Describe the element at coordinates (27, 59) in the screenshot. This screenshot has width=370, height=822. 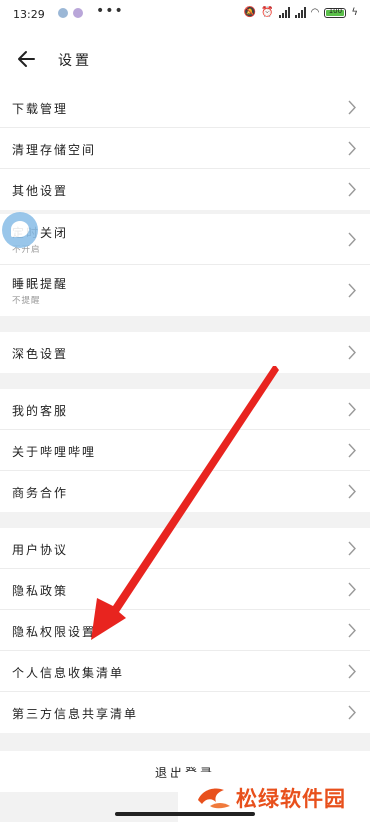
I see `back-arrow-icon` at that location.